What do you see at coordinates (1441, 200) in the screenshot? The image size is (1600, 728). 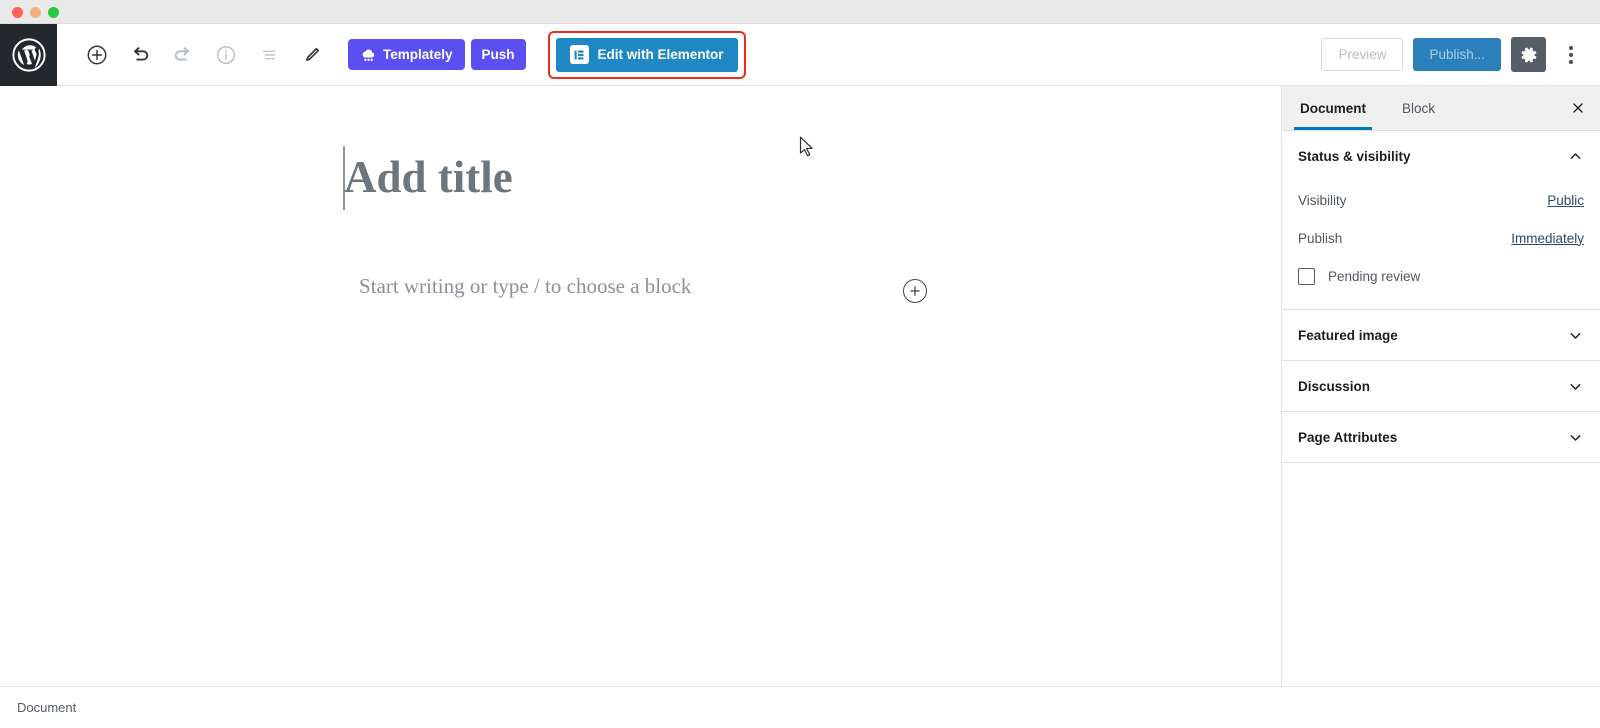 I see `row-visibility: Visibility Public` at bounding box center [1441, 200].